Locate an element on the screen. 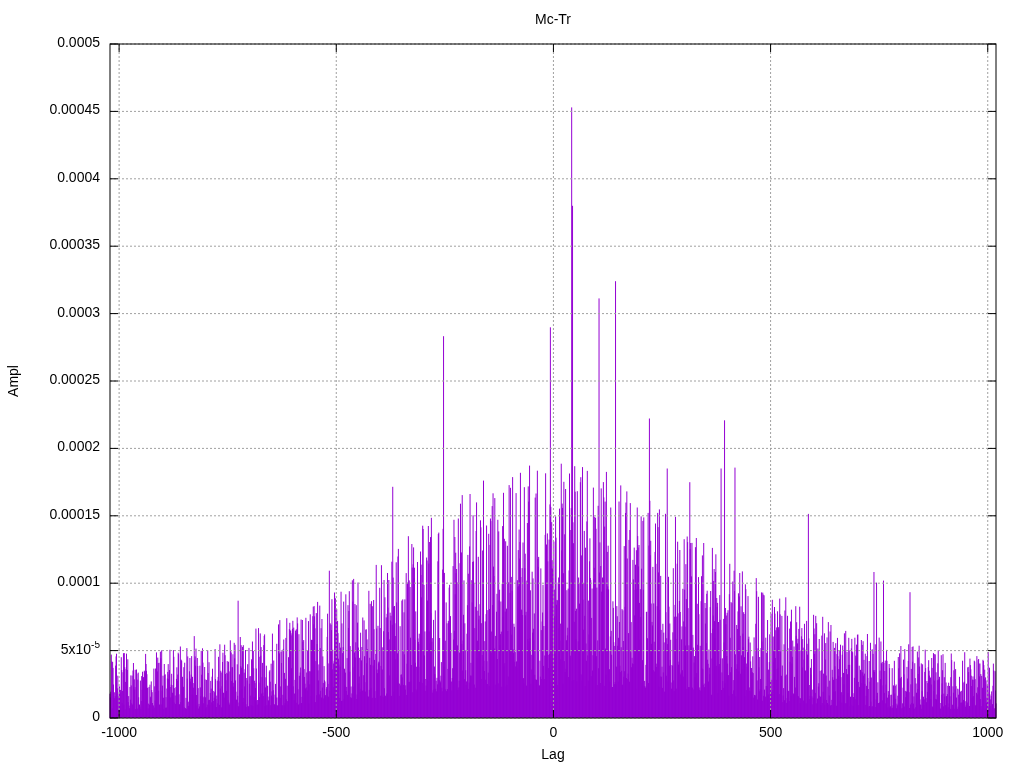 The image size is (1024, 768). x-tick-label: -1000 is located at coordinates (119, 732).